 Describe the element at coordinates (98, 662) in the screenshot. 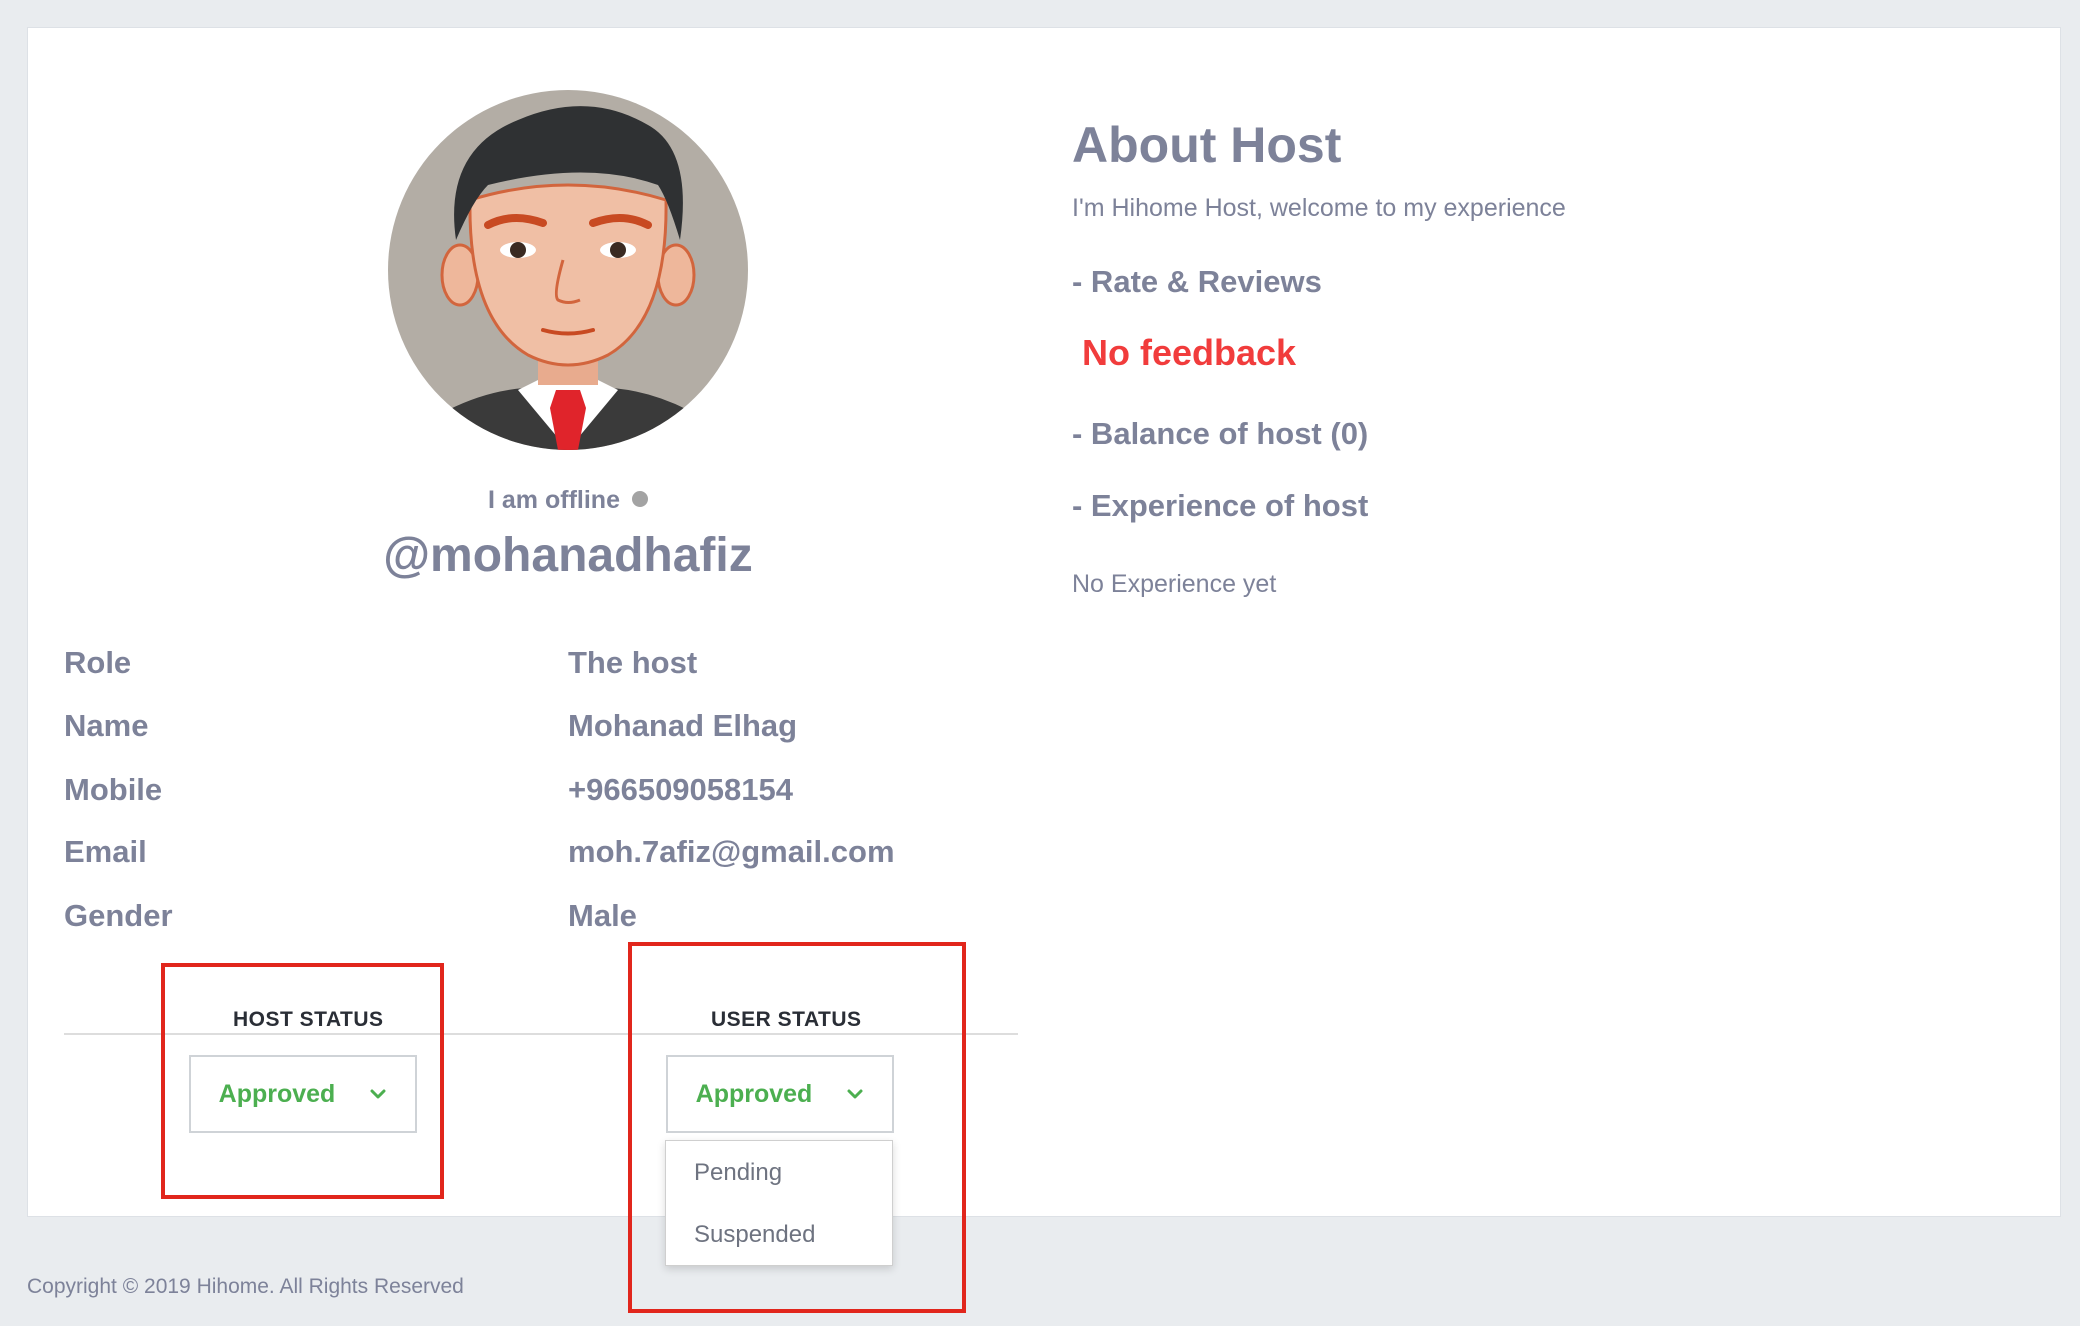

I see `role-label: Role` at that location.